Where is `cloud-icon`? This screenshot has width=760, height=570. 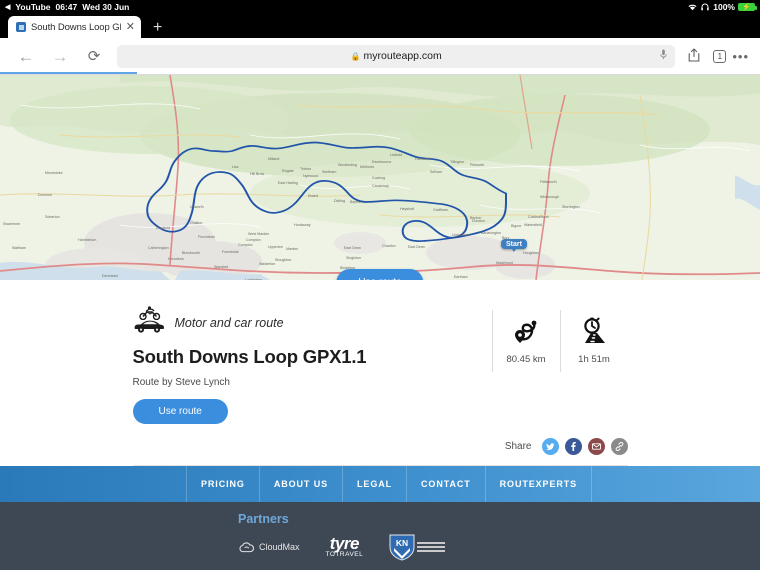
cloud-icon is located at coordinates (247, 546).